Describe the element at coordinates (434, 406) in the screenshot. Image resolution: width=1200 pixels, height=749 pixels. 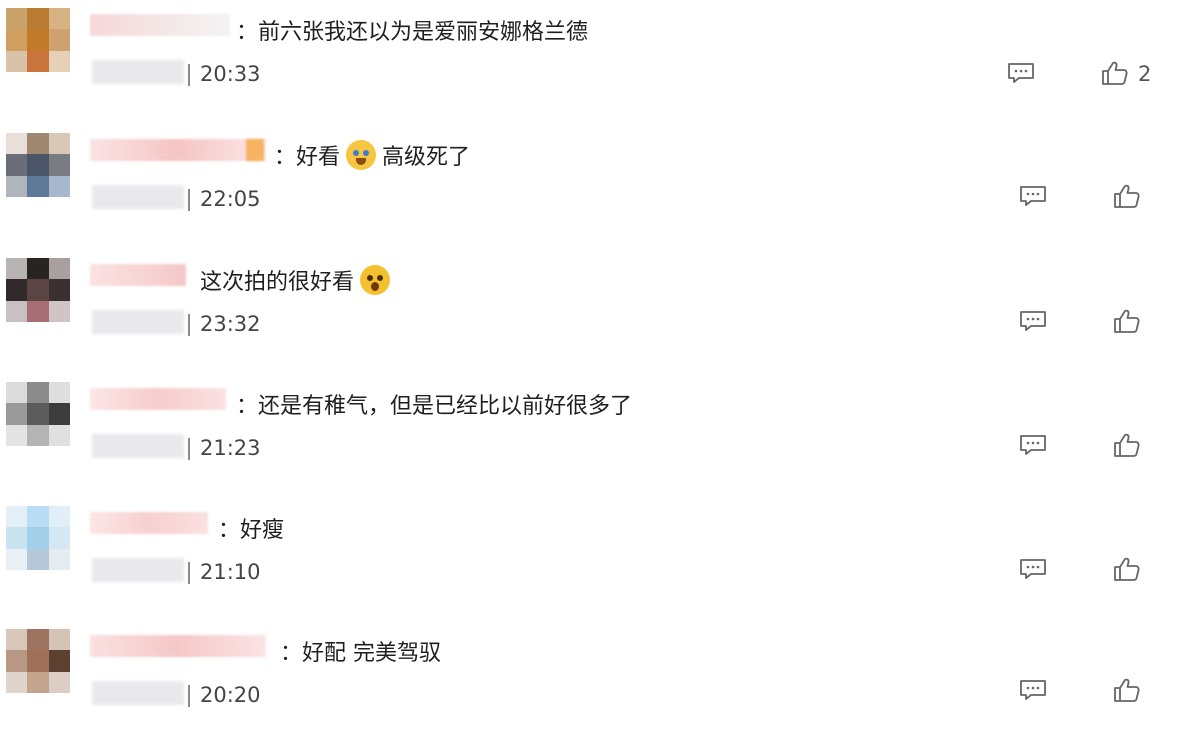
I see `comment-text: ：还是有稚气，但是已经比以前好很多了` at that location.